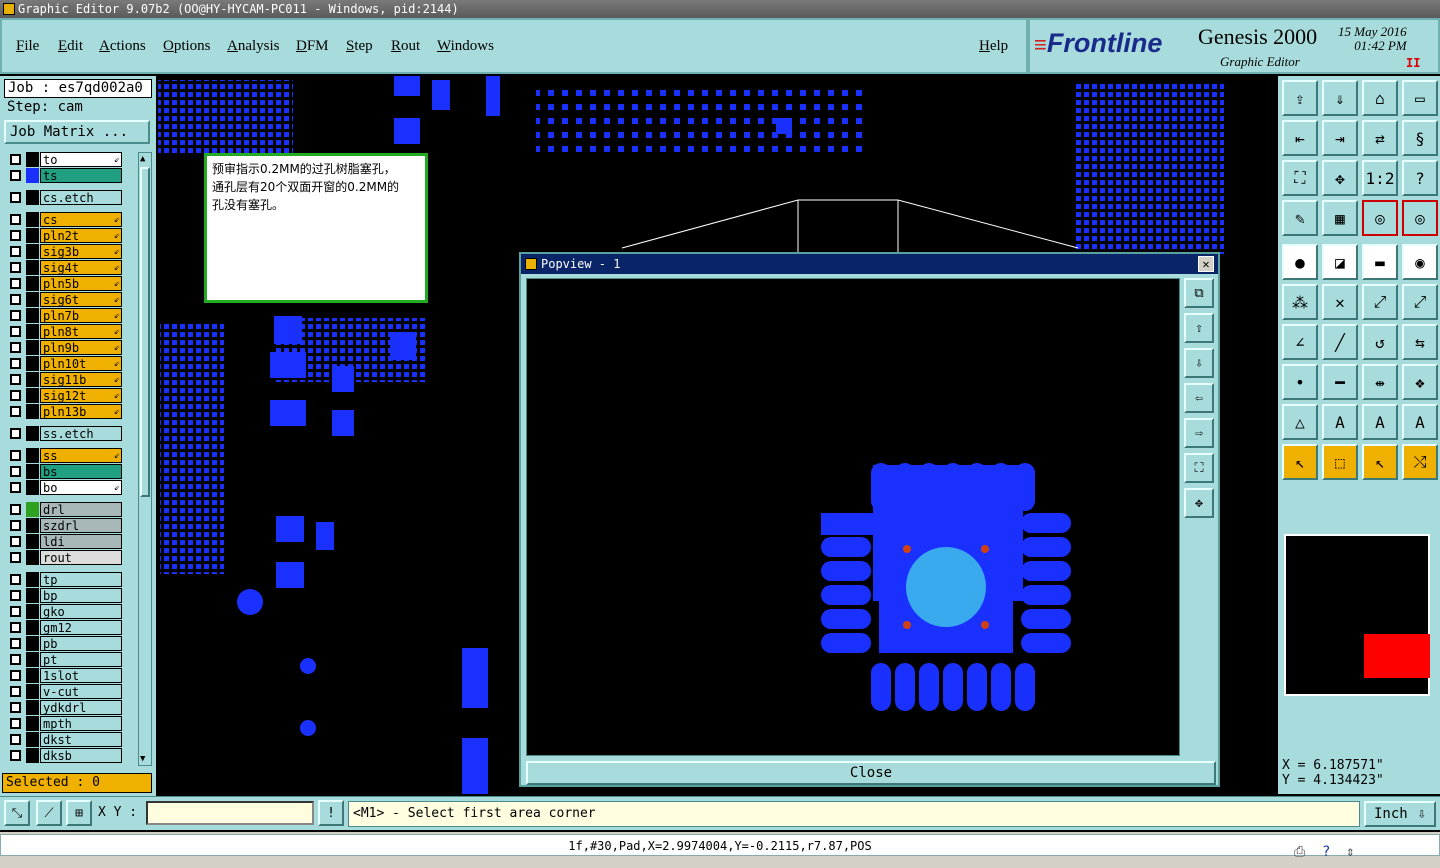  What do you see at coordinates (17, 813) in the screenshot?
I see `zoom-box-icon: ⤡` at bounding box center [17, 813].